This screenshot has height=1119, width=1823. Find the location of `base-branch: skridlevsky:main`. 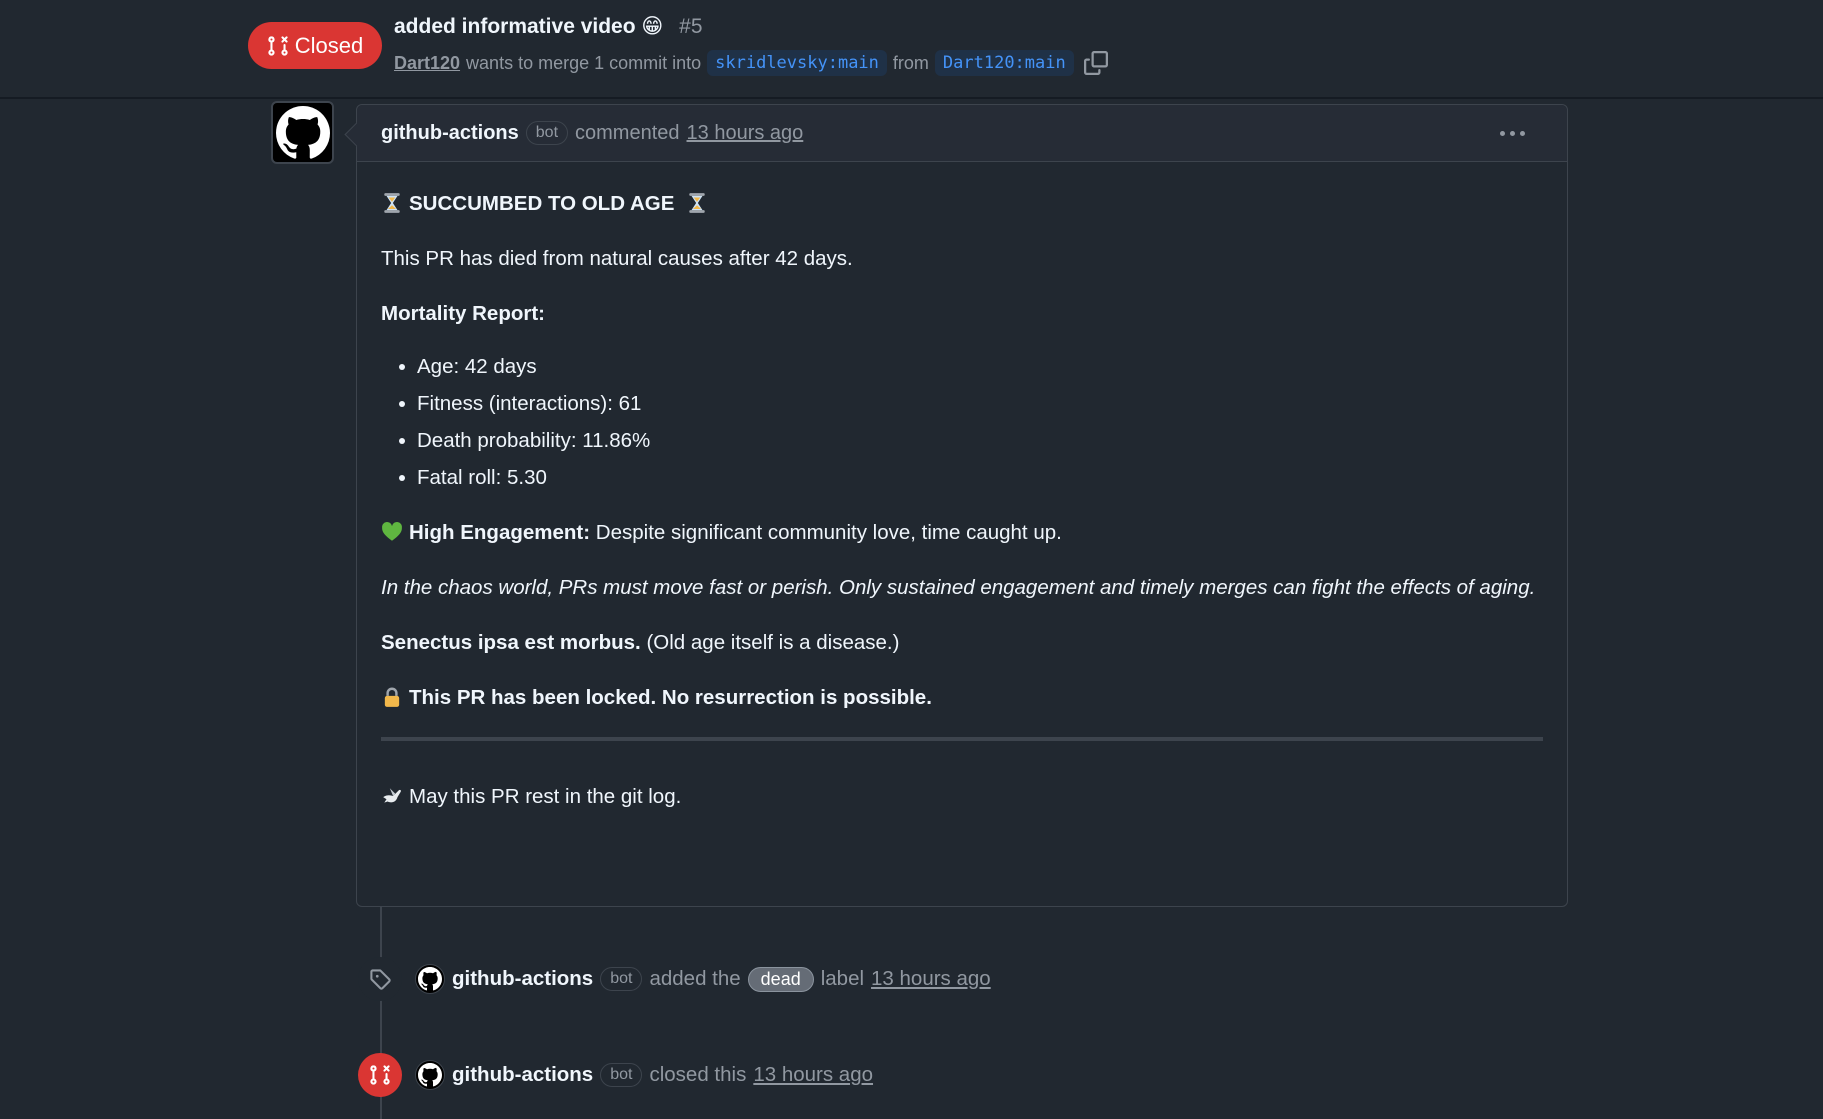

base-branch: skridlevsky:main is located at coordinates (797, 63).